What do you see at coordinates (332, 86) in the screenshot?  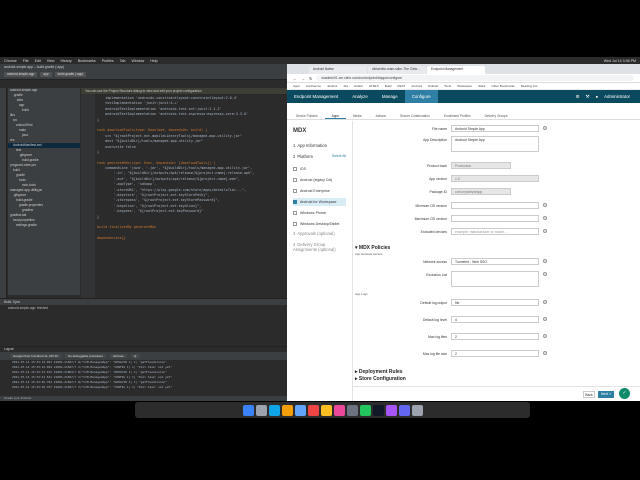 I see `bookmark-item: Jenkins` at bounding box center [332, 86].